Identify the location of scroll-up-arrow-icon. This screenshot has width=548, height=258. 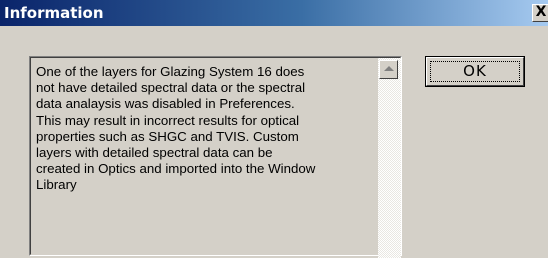
(389, 68).